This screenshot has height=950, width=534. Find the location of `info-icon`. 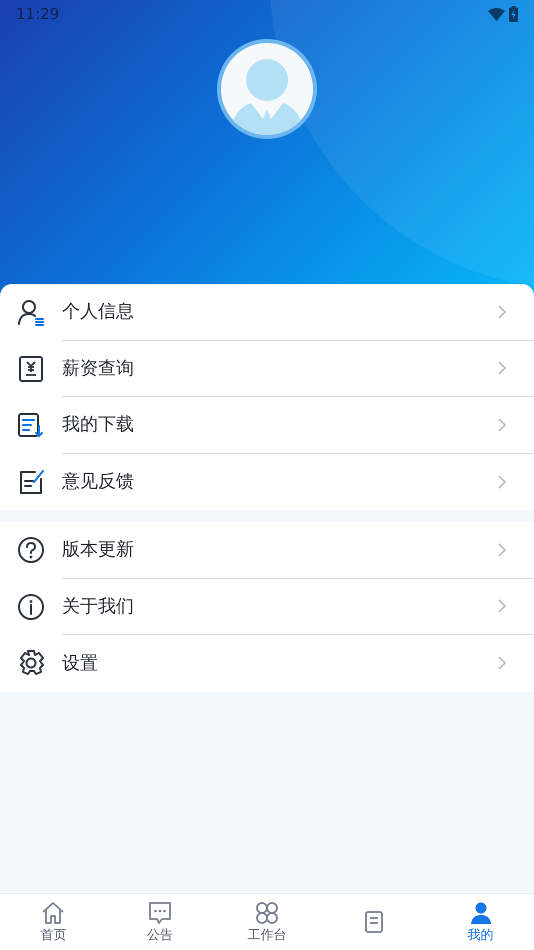

info-icon is located at coordinates (31, 606).